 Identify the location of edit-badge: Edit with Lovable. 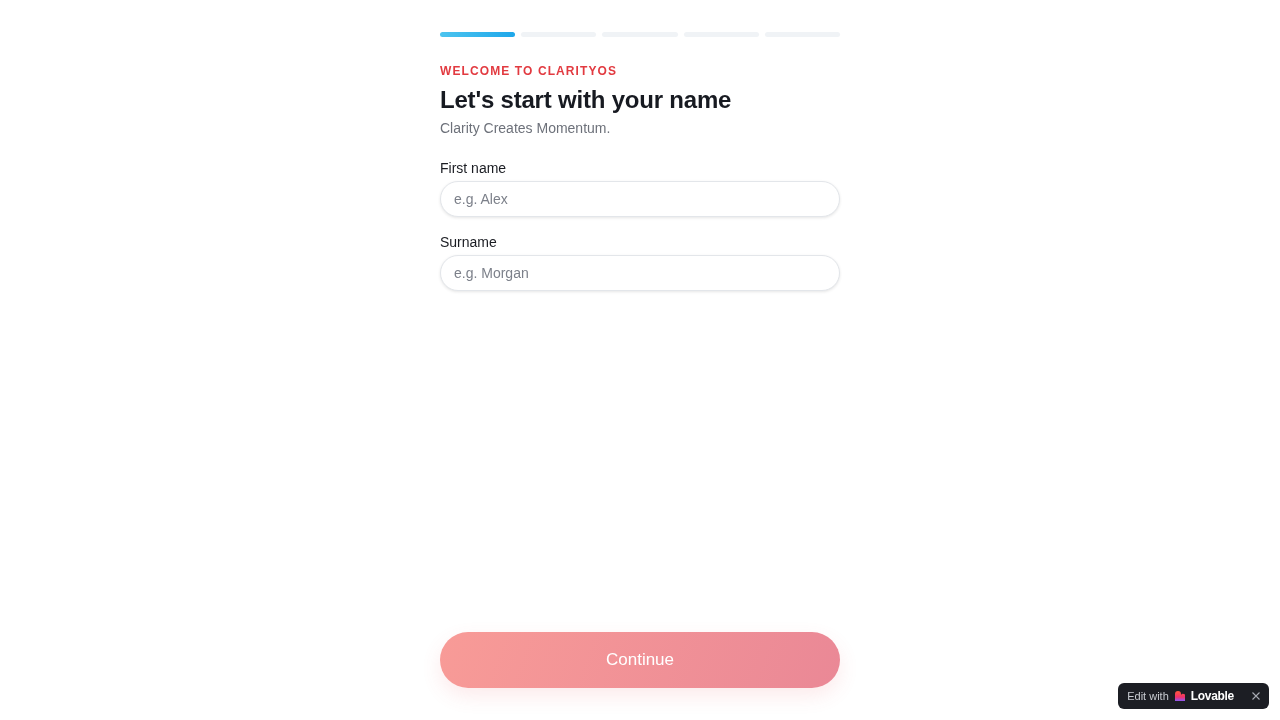
(1193, 696).